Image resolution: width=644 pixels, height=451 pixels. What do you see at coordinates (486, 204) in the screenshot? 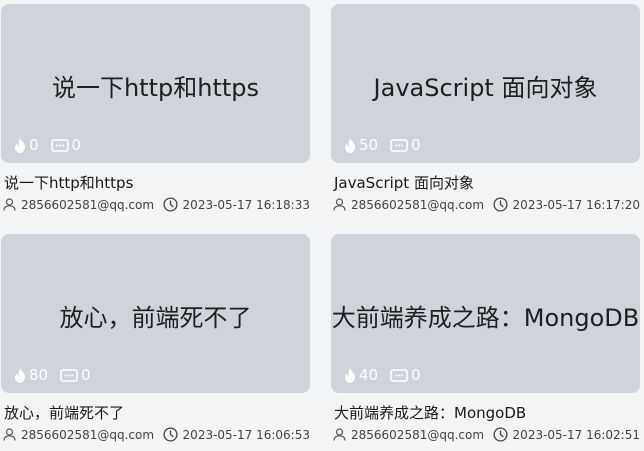
I see `article-meta: 2856602581@qq.com 2023-05-17 16:17:20` at bounding box center [486, 204].